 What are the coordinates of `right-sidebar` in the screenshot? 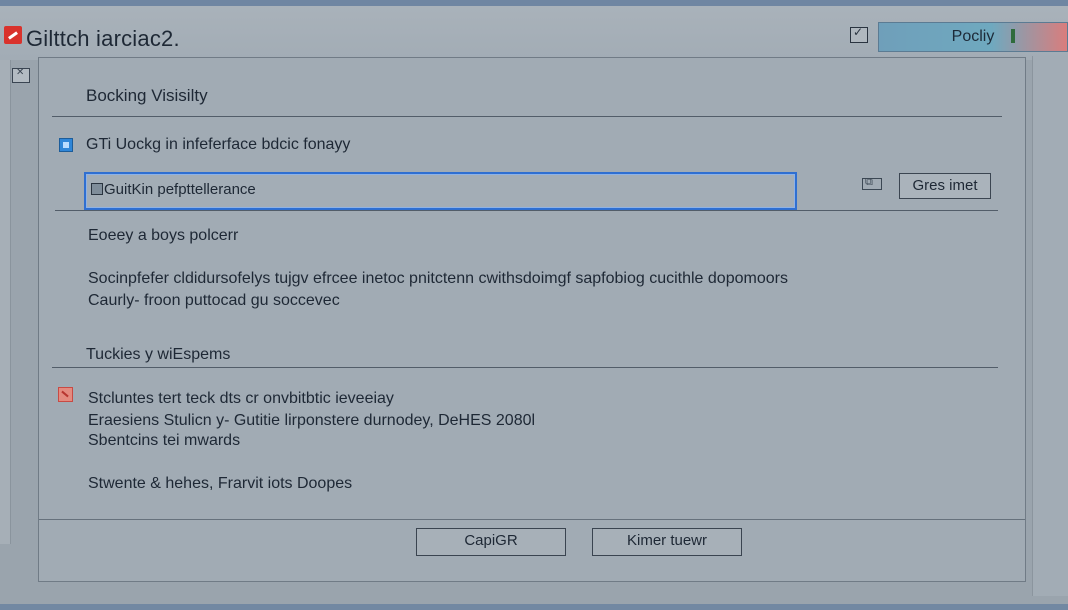 It's located at (1050, 326).